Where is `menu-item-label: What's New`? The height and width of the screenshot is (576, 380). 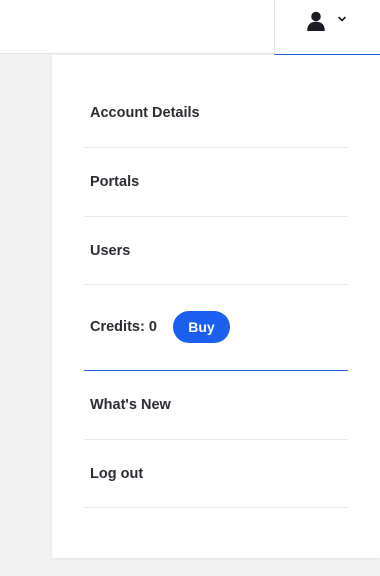 menu-item-label: What's New is located at coordinates (130, 405).